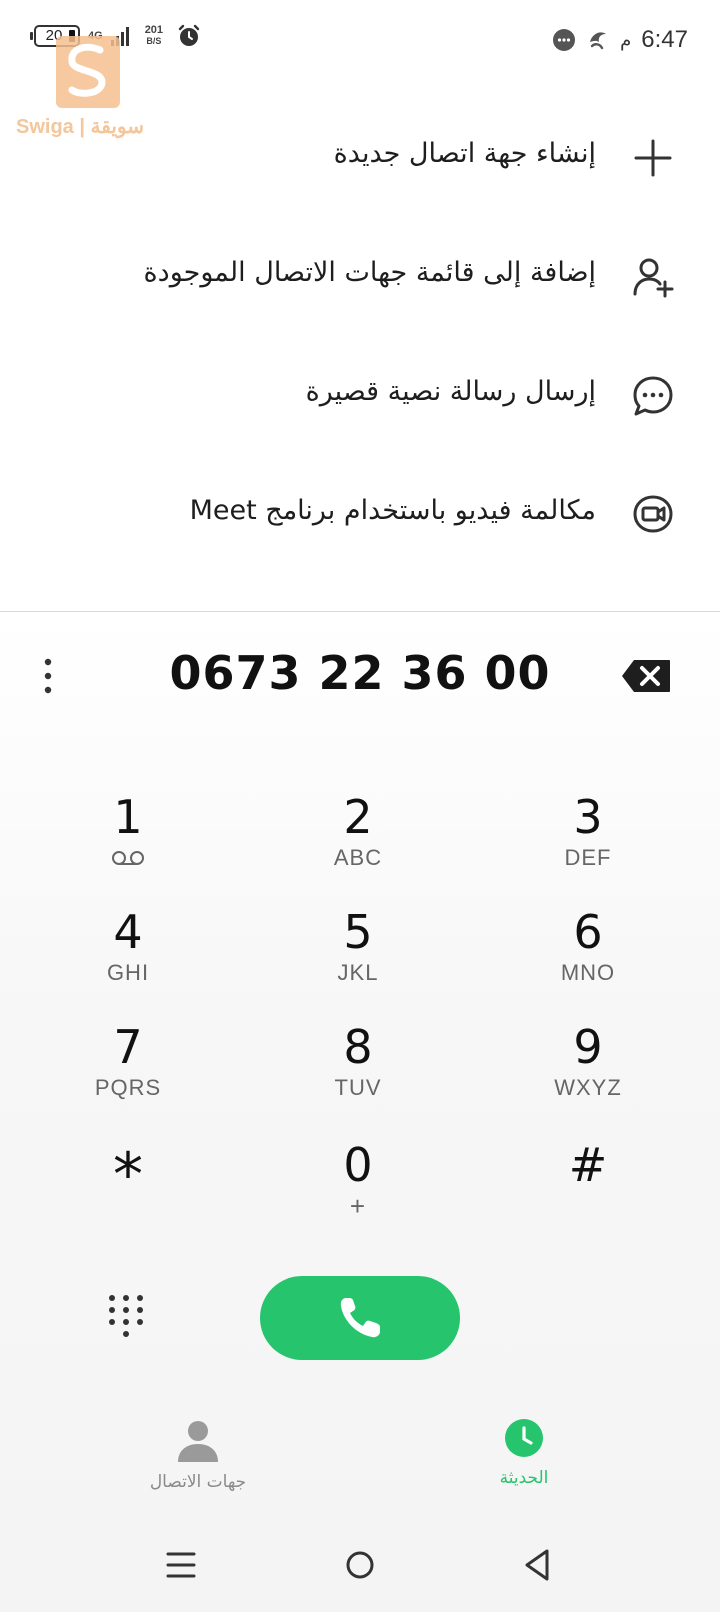  What do you see at coordinates (588, 1193) in the screenshot?
I see `key-hash: #` at bounding box center [588, 1193].